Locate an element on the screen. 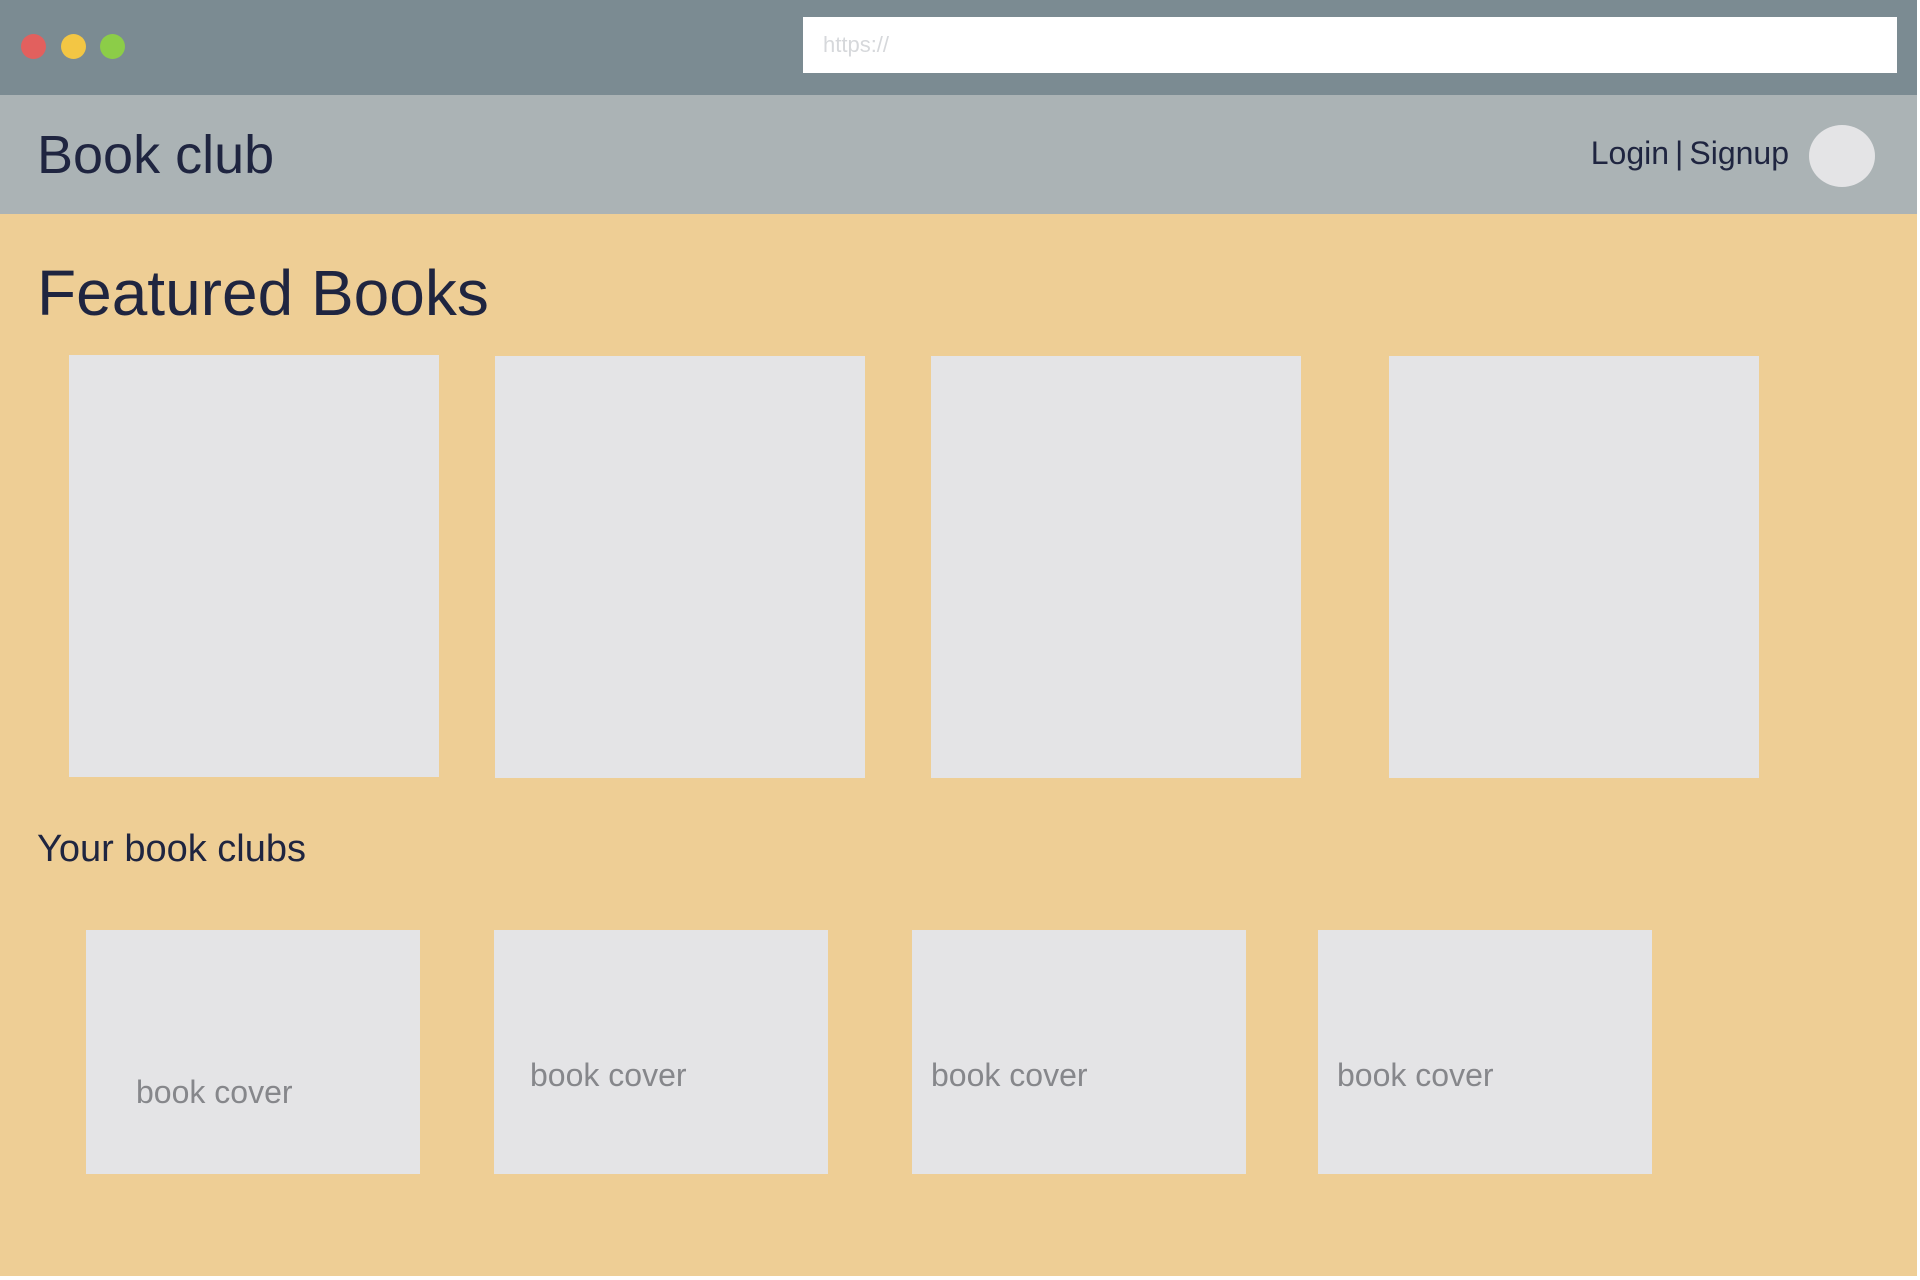 The height and width of the screenshot is (1280, 1920). site-logo: Book club is located at coordinates (155, 155).